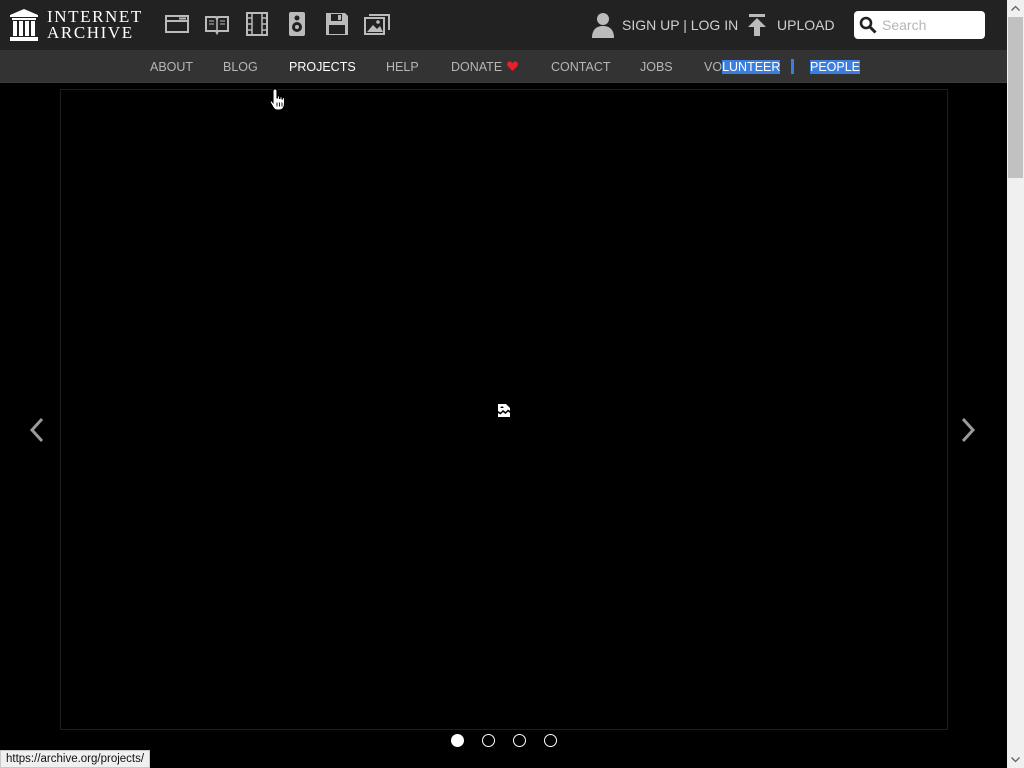  I want to click on sign-up-link: SIGN UP, so click(650, 25).